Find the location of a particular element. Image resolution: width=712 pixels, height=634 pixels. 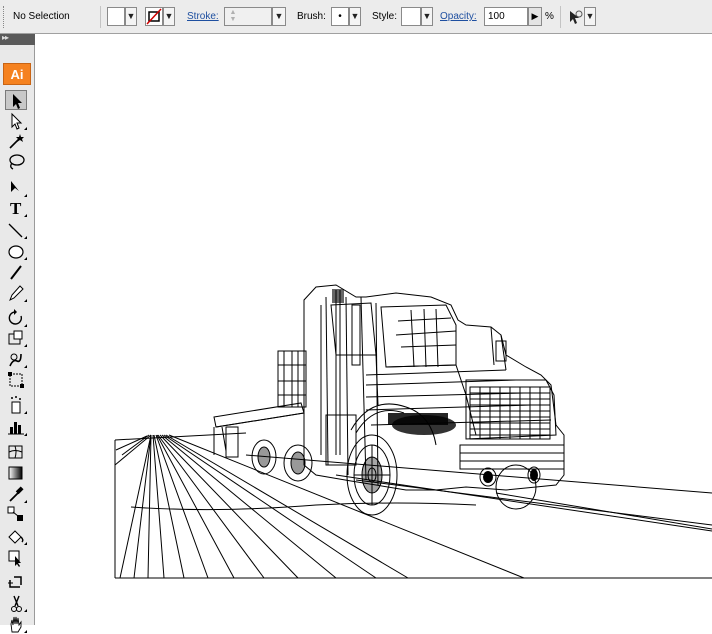

warp-tool is located at coordinates (16, 359).